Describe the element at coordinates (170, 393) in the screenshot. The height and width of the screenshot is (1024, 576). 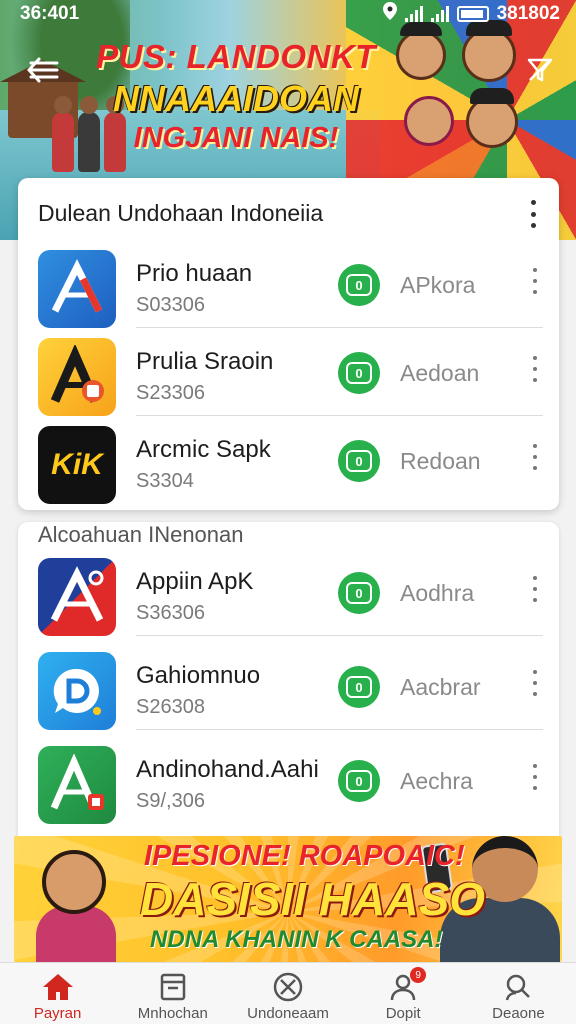
I see `app-price: S23306` at that location.